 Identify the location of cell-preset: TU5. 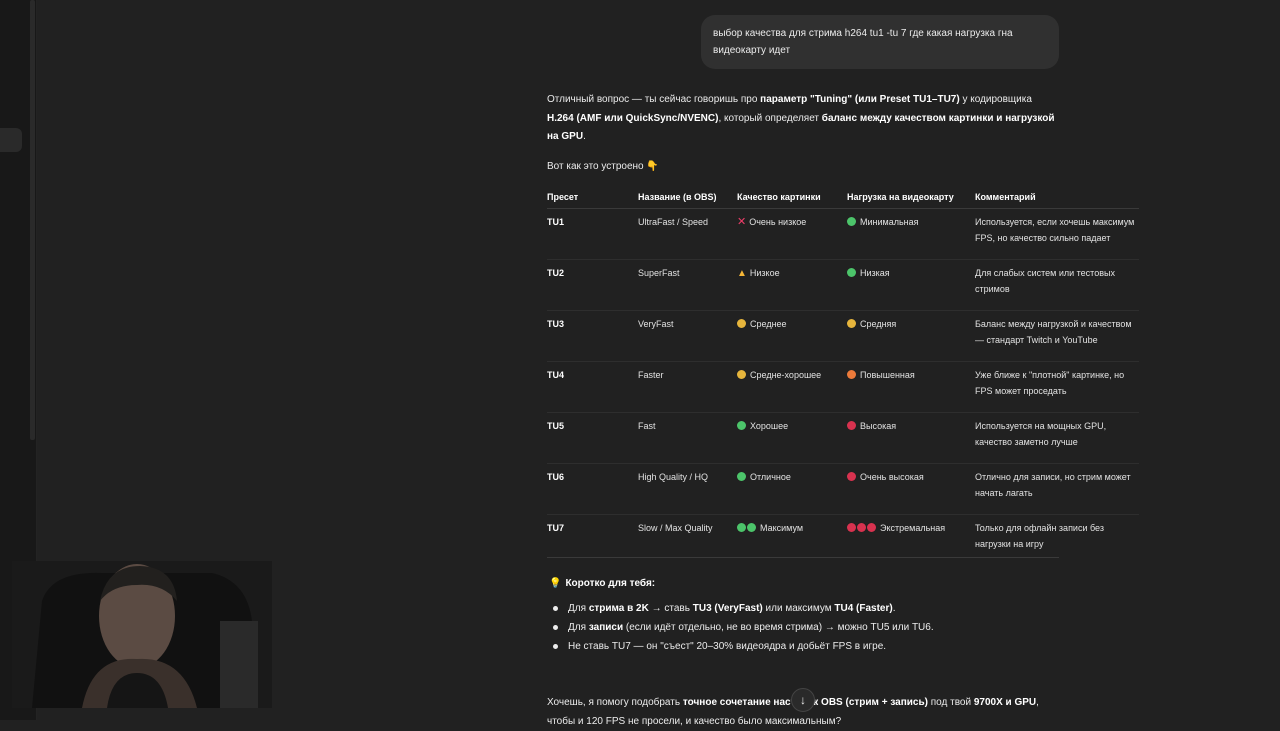
(592, 438).